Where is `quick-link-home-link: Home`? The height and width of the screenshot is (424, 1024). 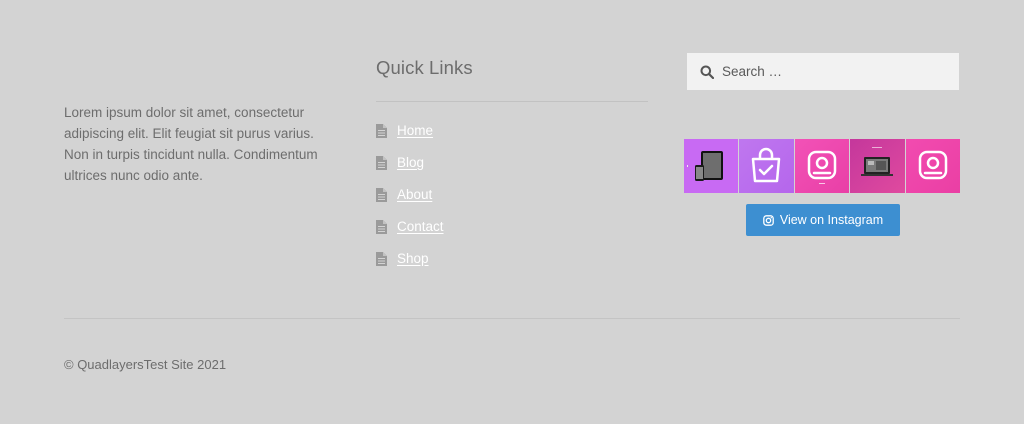 quick-link-home-link: Home is located at coordinates (415, 131).